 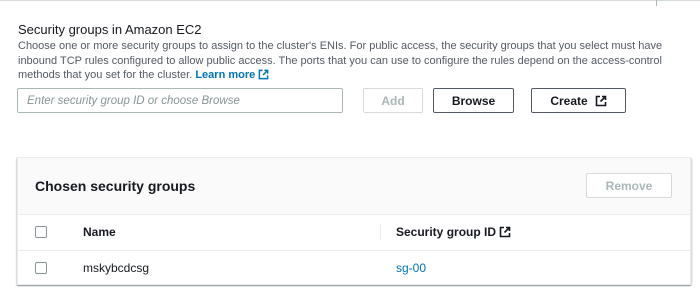 What do you see at coordinates (569, 100) in the screenshot?
I see `create-button-label: Create` at bounding box center [569, 100].